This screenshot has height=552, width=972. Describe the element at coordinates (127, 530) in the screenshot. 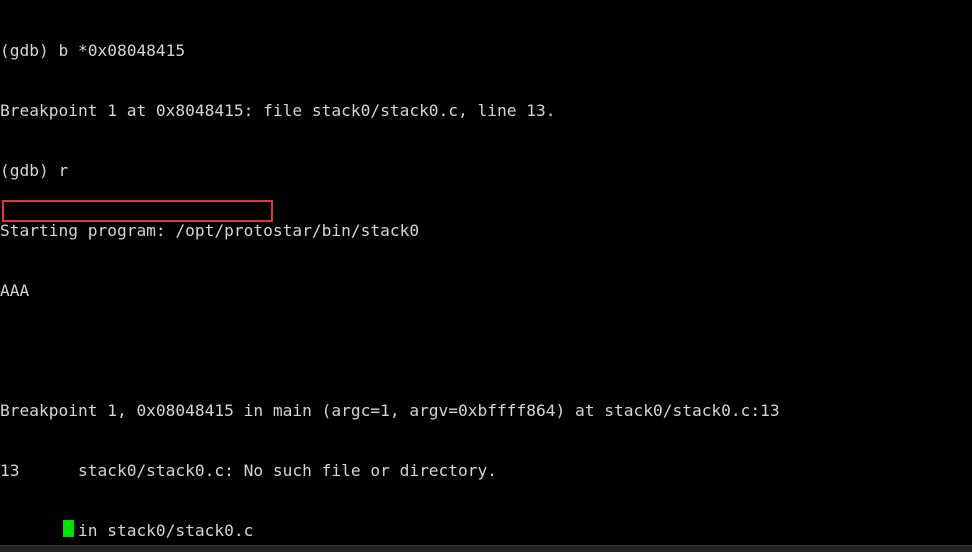

I see `terminal-line: in stack0/stack0.c` at that location.